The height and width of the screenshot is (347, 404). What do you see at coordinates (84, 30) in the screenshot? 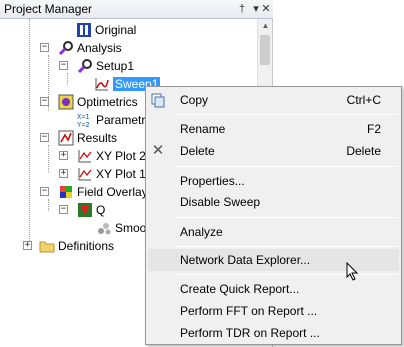
I see `design-icon` at bounding box center [84, 30].